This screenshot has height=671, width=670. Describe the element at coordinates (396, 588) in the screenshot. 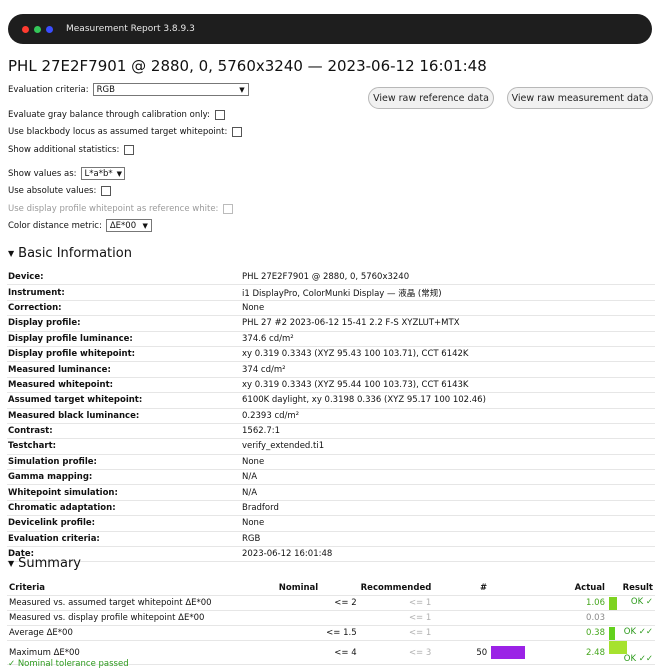

I see `recommended-header: Recommended` at that location.